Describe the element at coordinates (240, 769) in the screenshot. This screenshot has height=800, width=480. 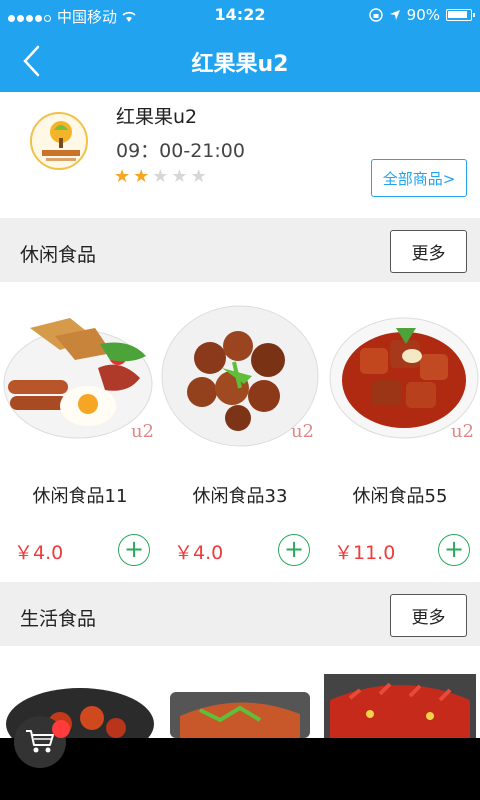
I see `bottom-bar` at that location.